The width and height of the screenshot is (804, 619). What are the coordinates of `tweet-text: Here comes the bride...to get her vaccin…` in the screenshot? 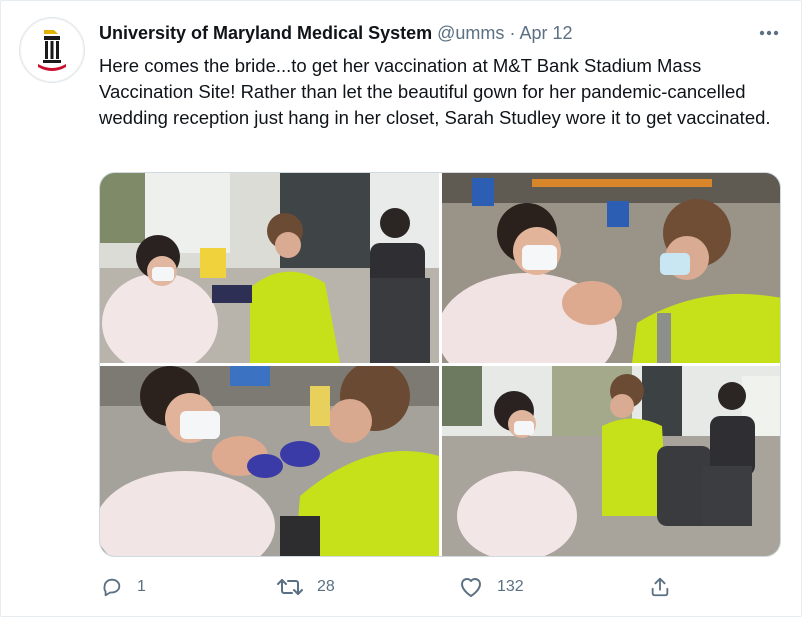 It's located at (435, 91).